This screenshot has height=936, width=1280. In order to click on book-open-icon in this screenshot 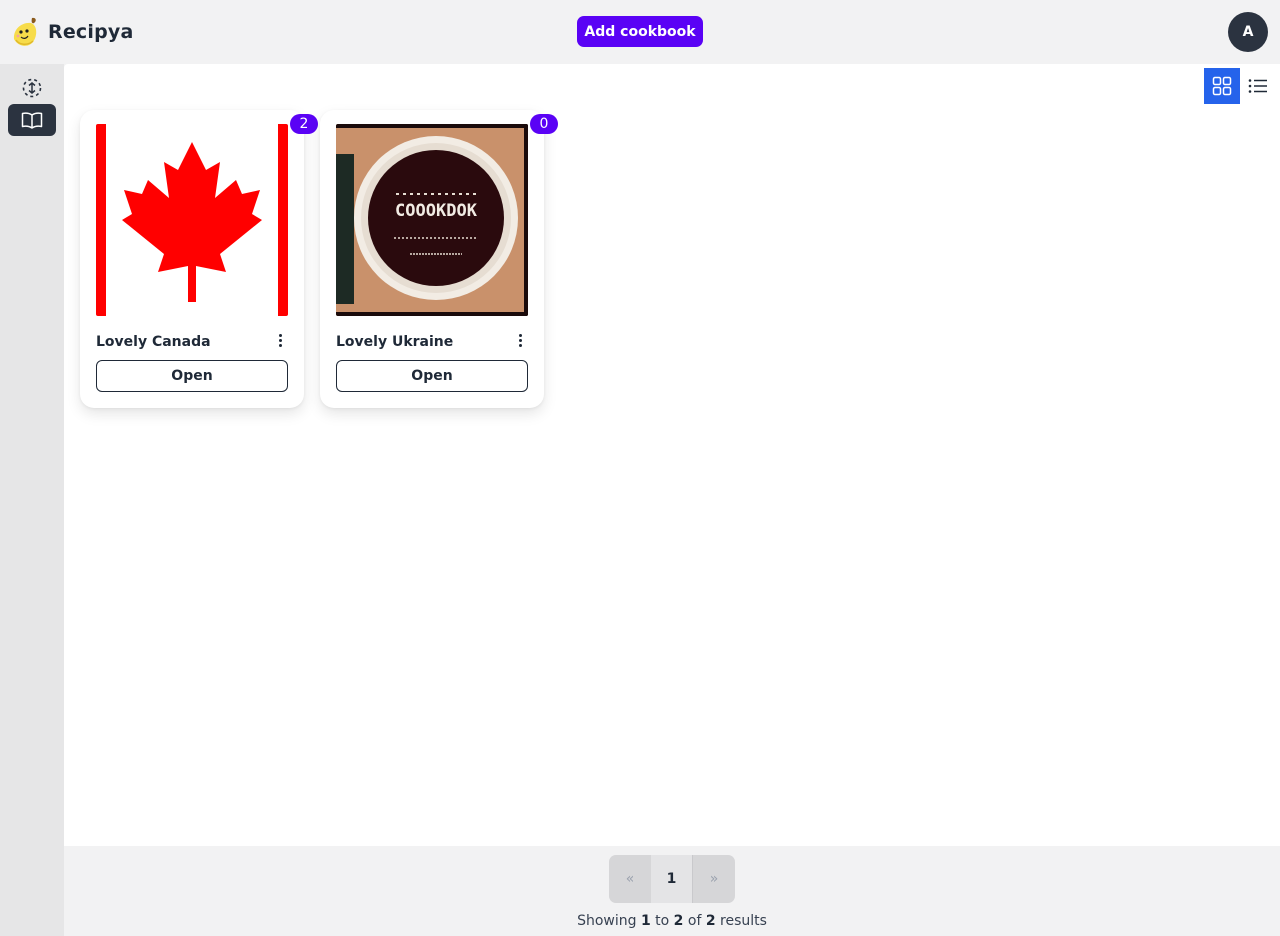, I will do `click(32, 120)`.